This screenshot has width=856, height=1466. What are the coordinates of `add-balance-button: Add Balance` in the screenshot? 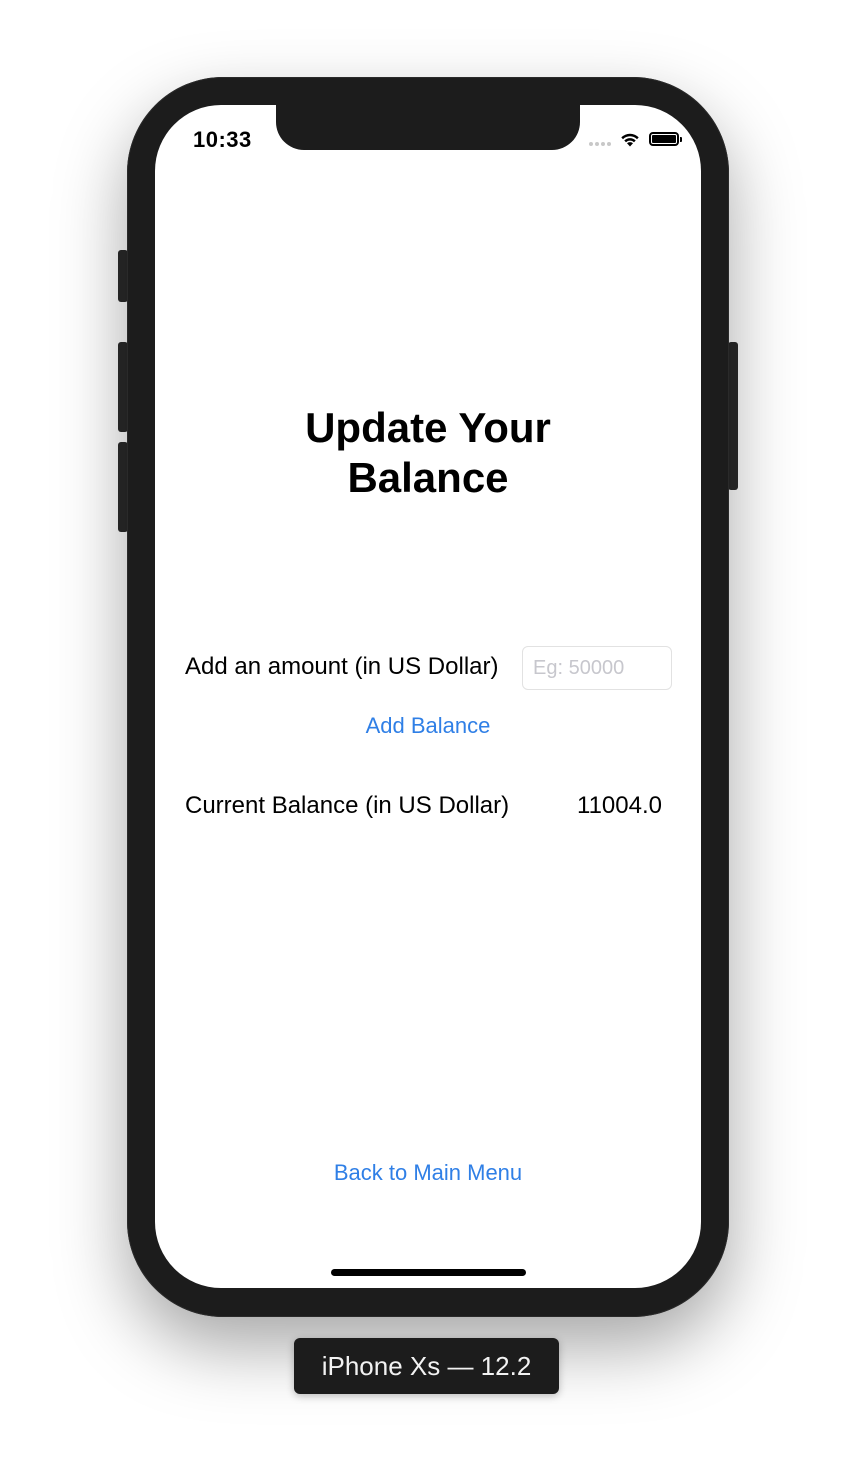 It's located at (428, 726).